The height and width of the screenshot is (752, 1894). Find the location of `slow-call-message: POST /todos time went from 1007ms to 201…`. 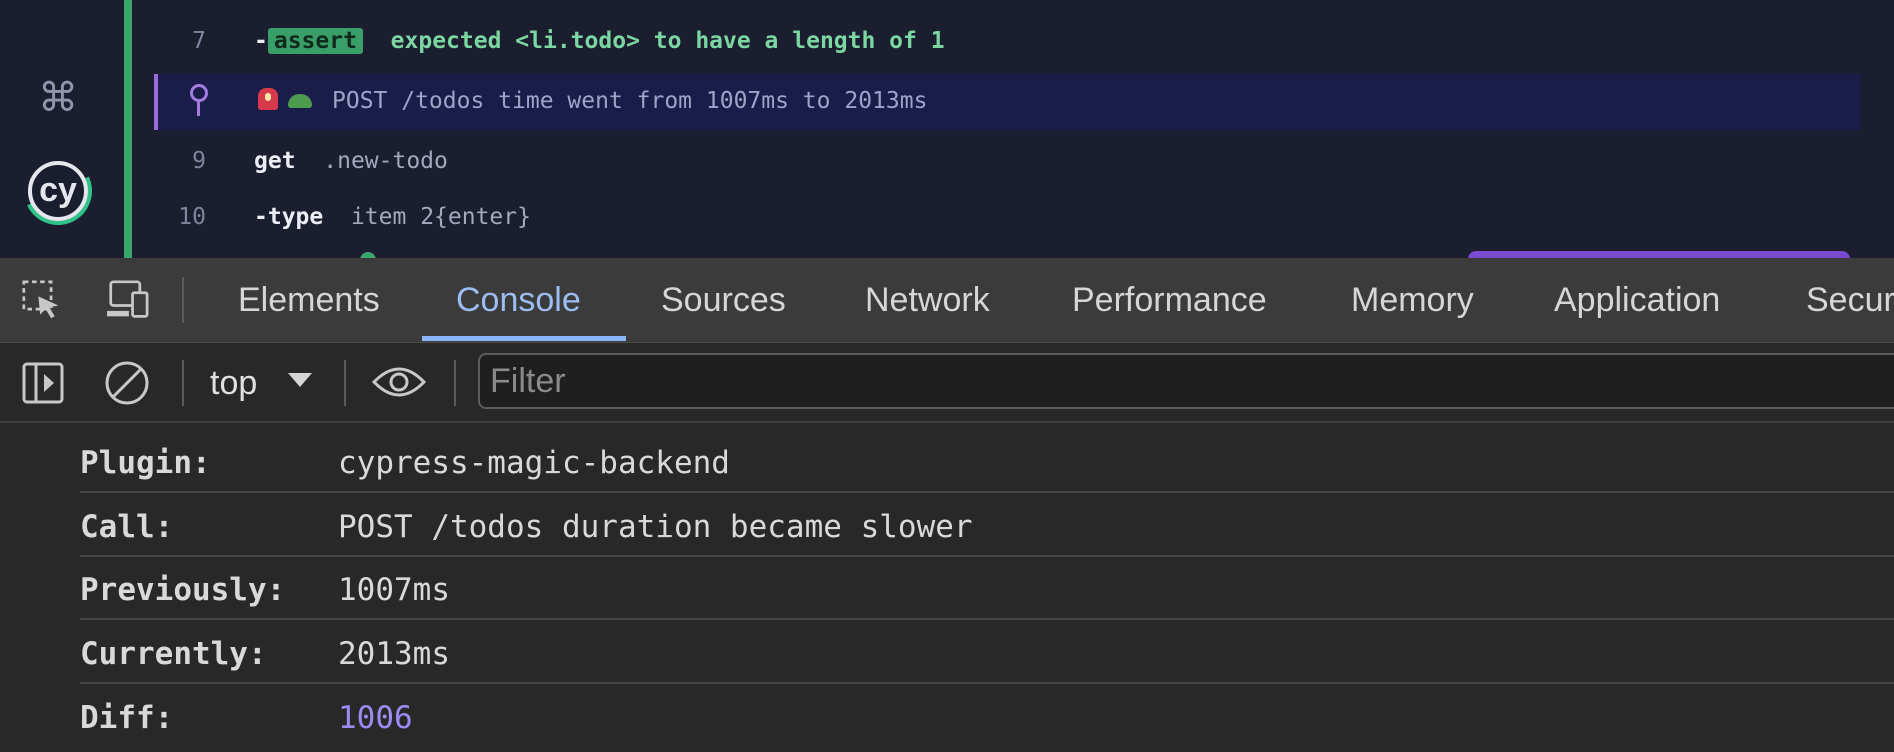

slow-call-message: POST /todos time went from 1007ms to 201… is located at coordinates (630, 101).